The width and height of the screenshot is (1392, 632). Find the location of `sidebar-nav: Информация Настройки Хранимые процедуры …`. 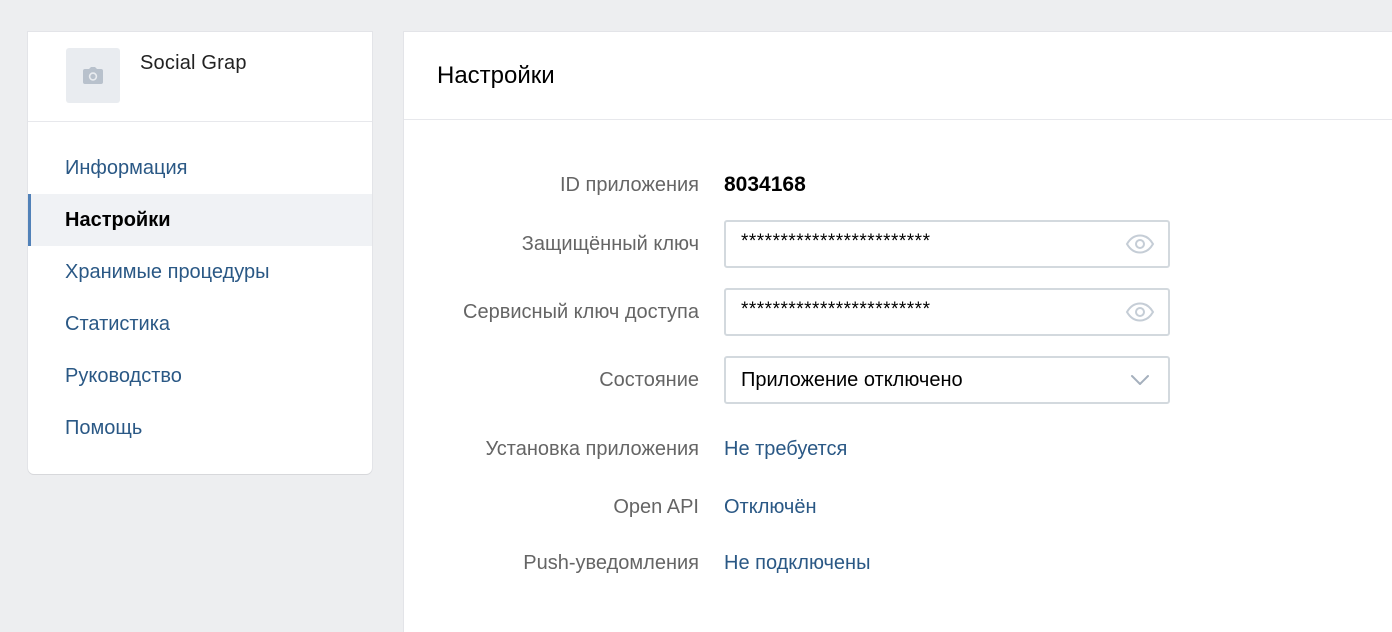

sidebar-nav: Информация Настройки Хранимые процедуры … is located at coordinates (200, 298).